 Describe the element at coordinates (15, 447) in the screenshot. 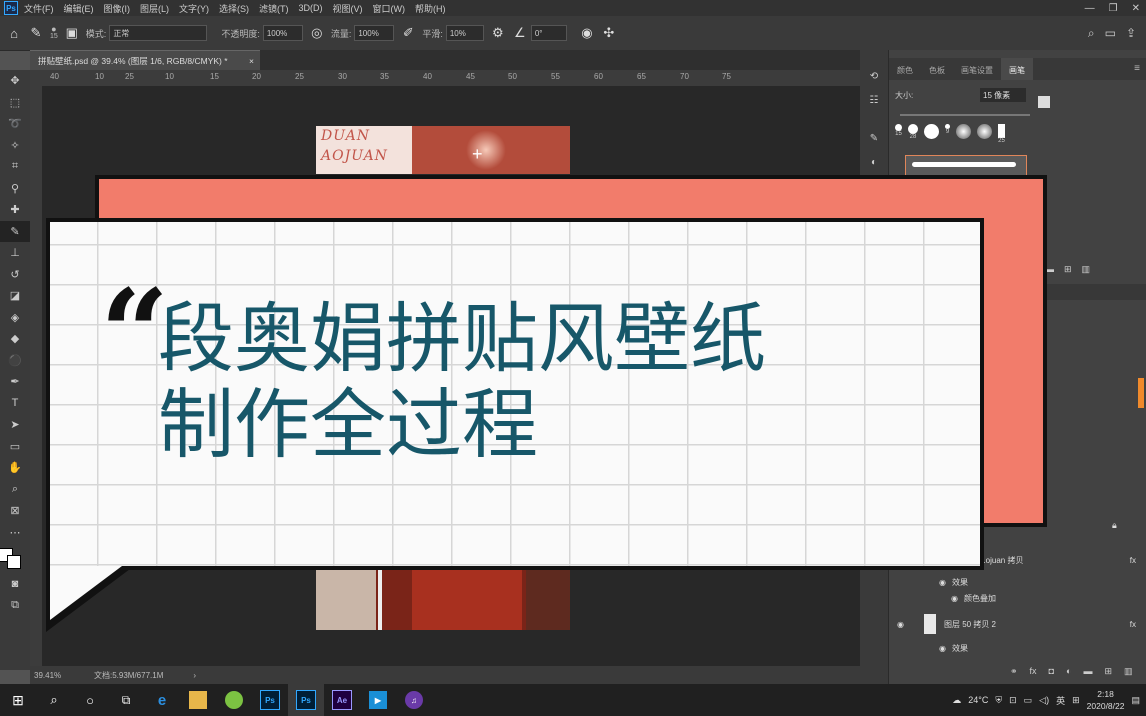

I see `rectangle-tool-icon: ▭` at that location.